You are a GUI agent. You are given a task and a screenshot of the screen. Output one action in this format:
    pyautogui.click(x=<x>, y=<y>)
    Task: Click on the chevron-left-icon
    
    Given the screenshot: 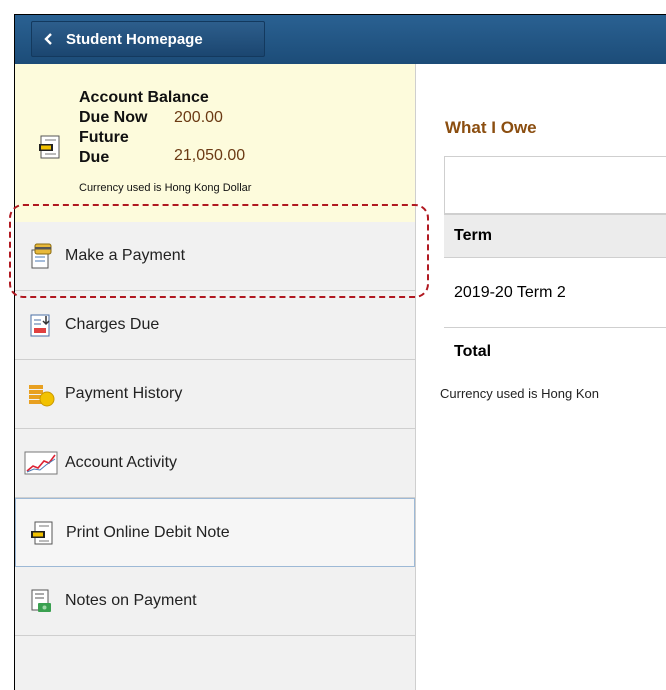 What is the action you would take?
    pyautogui.click(x=49, y=39)
    